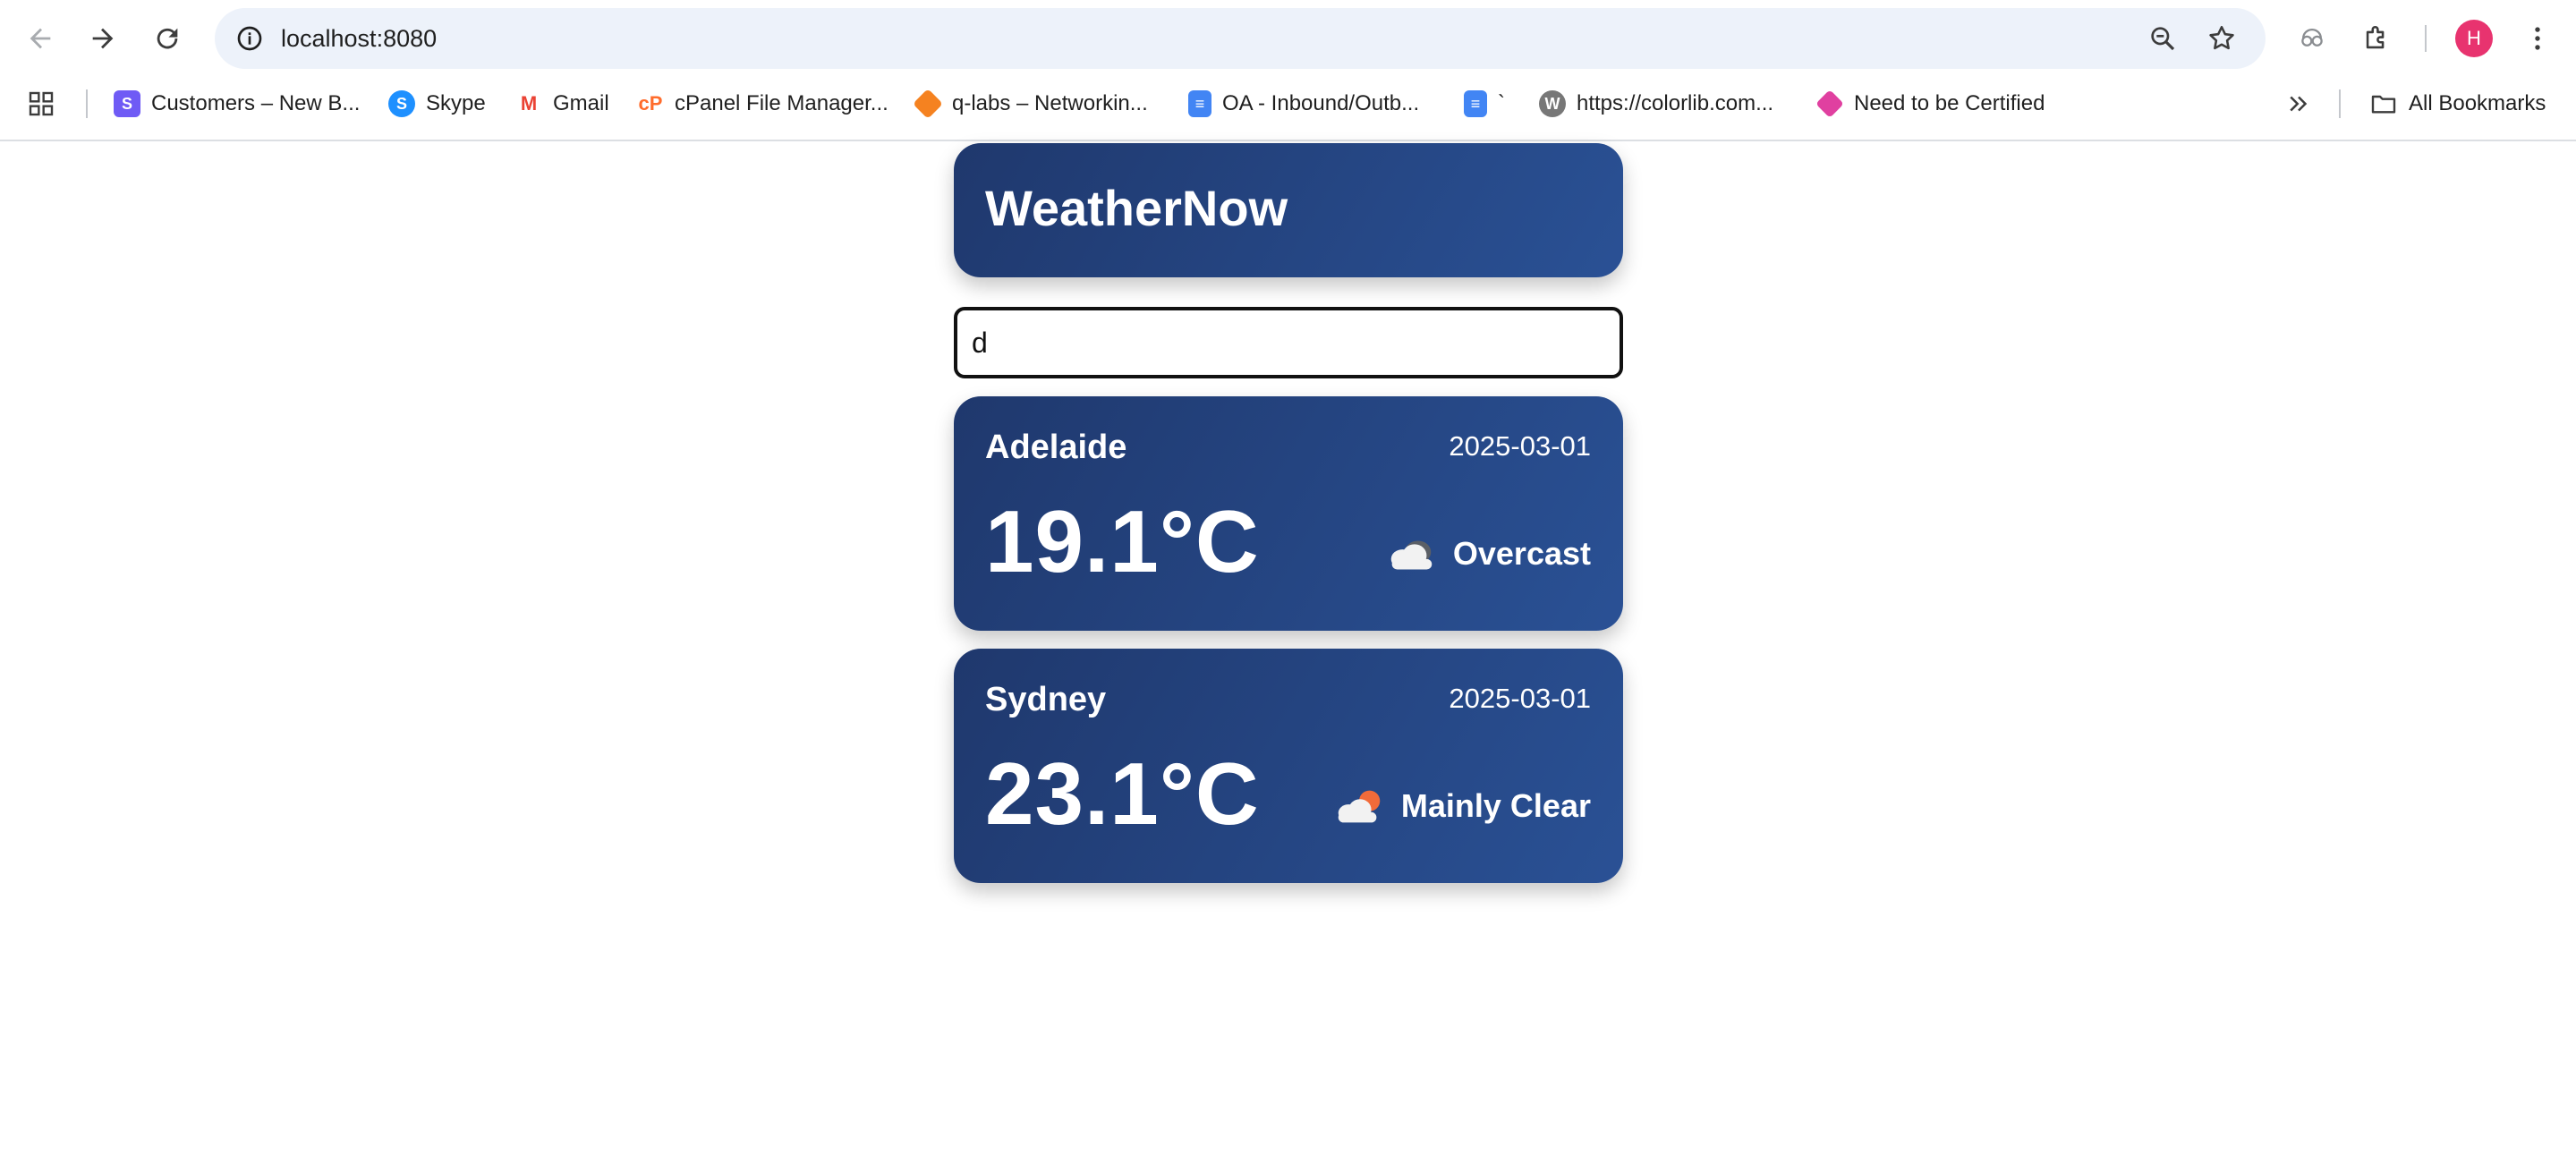 The height and width of the screenshot is (1155, 2576). What do you see at coordinates (2477, 103) in the screenshot?
I see `all-bookmarks-label: All Bookmarks` at bounding box center [2477, 103].